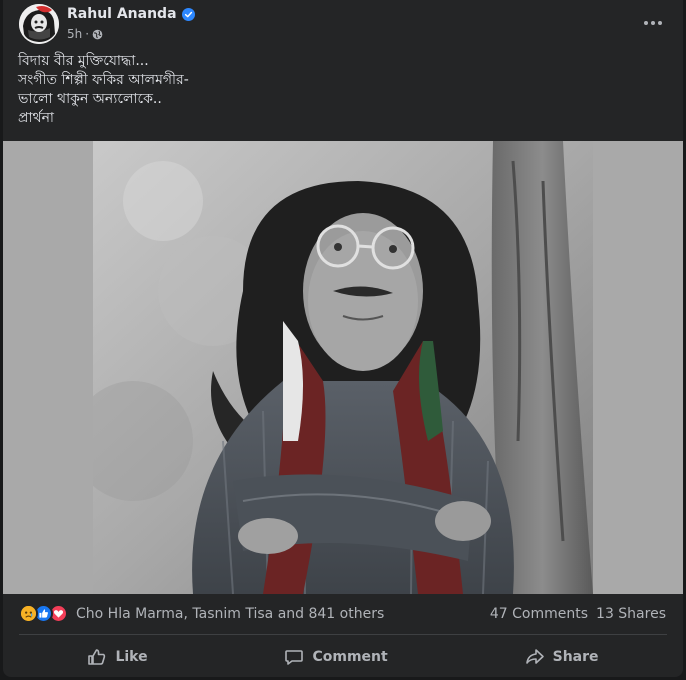 Image resolution: width=686 pixels, height=680 pixels. I want to click on avatar, so click(39, 24).